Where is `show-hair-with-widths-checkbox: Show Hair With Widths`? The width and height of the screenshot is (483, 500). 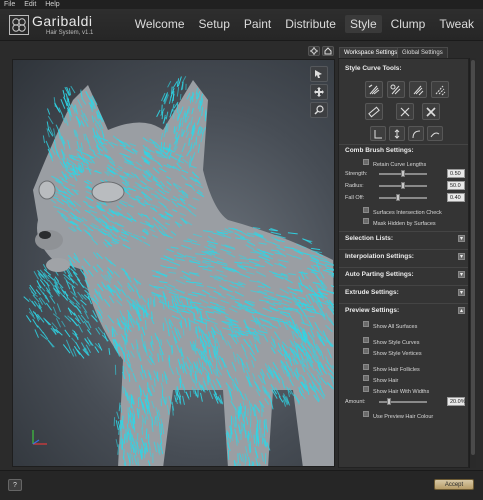
show-hair-with-widths-checkbox: Show Hair With Widths is located at coordinates (396, 390).